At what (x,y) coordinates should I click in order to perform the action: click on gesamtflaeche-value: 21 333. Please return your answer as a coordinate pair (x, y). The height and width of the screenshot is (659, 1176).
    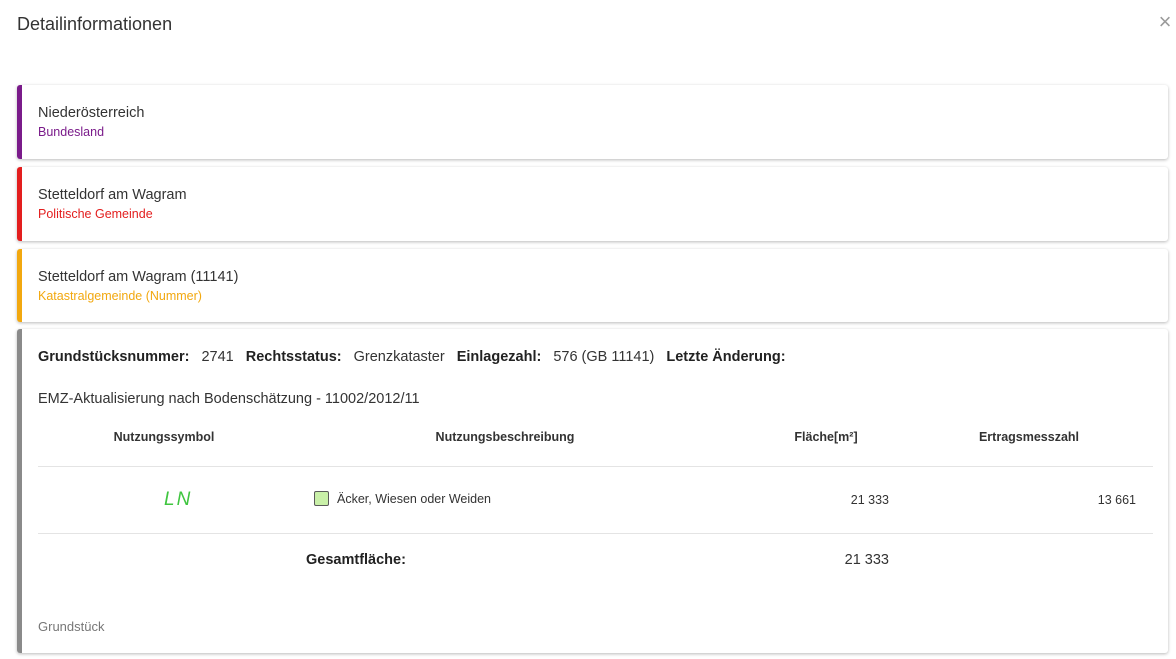
    Looking at the image, I should click on (866, 560).